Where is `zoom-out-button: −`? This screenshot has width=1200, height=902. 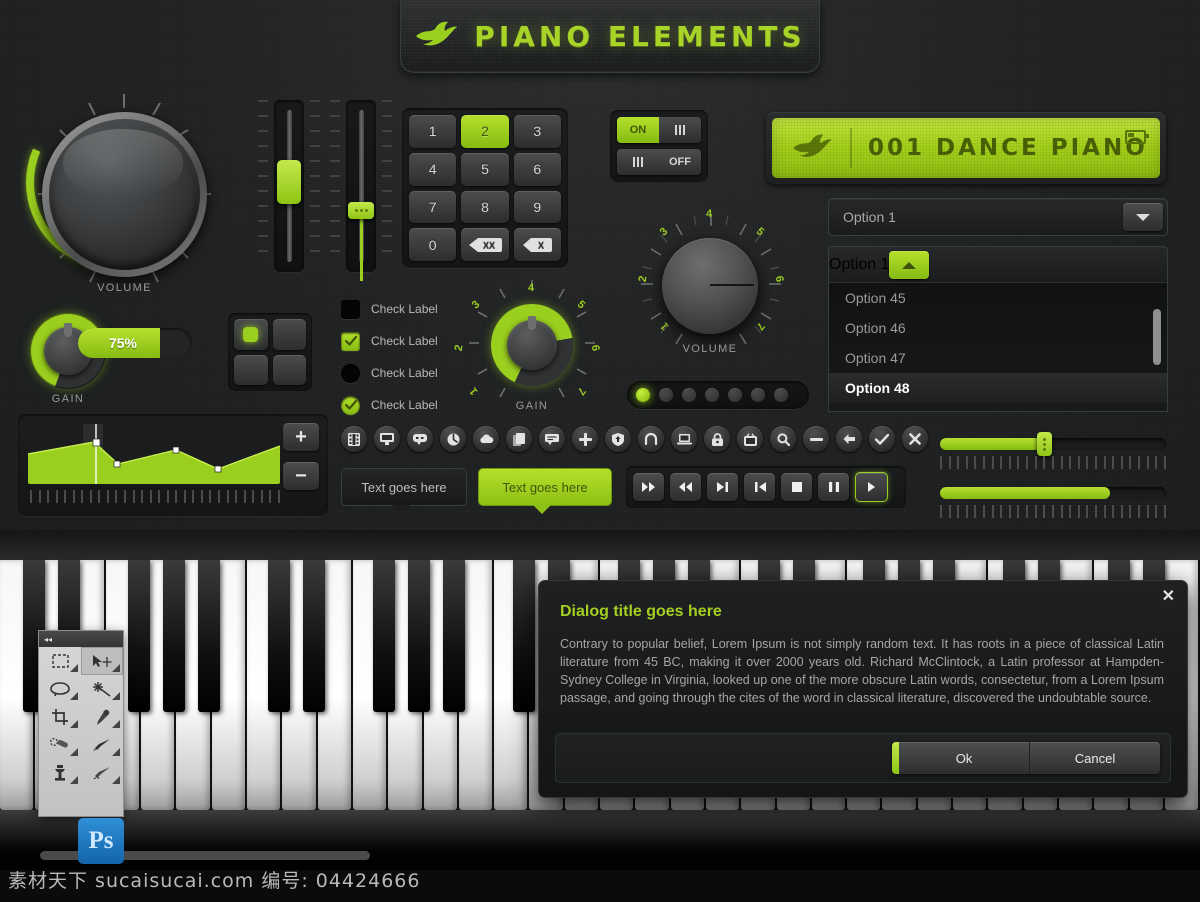 zoom-out-button: − is located at coordinates (301, 476).